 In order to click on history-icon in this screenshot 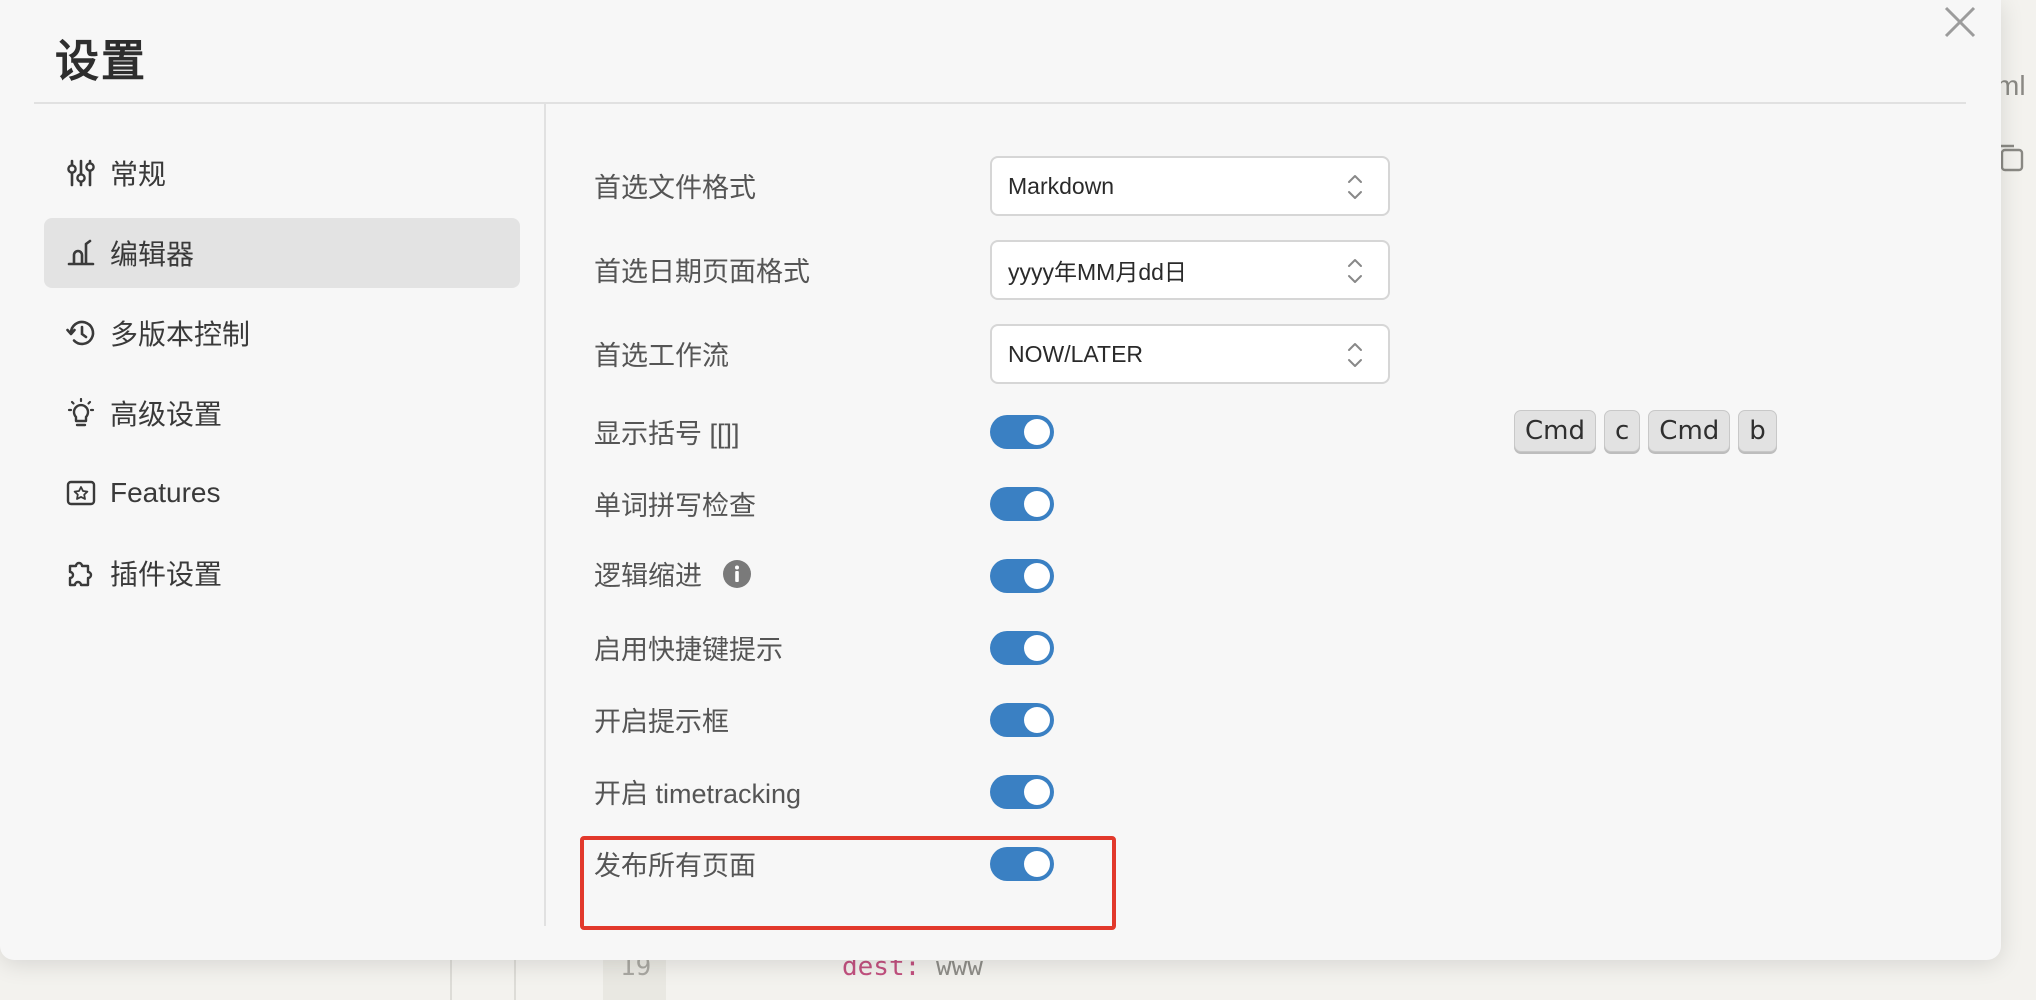, I will do `click(80, 333)`.